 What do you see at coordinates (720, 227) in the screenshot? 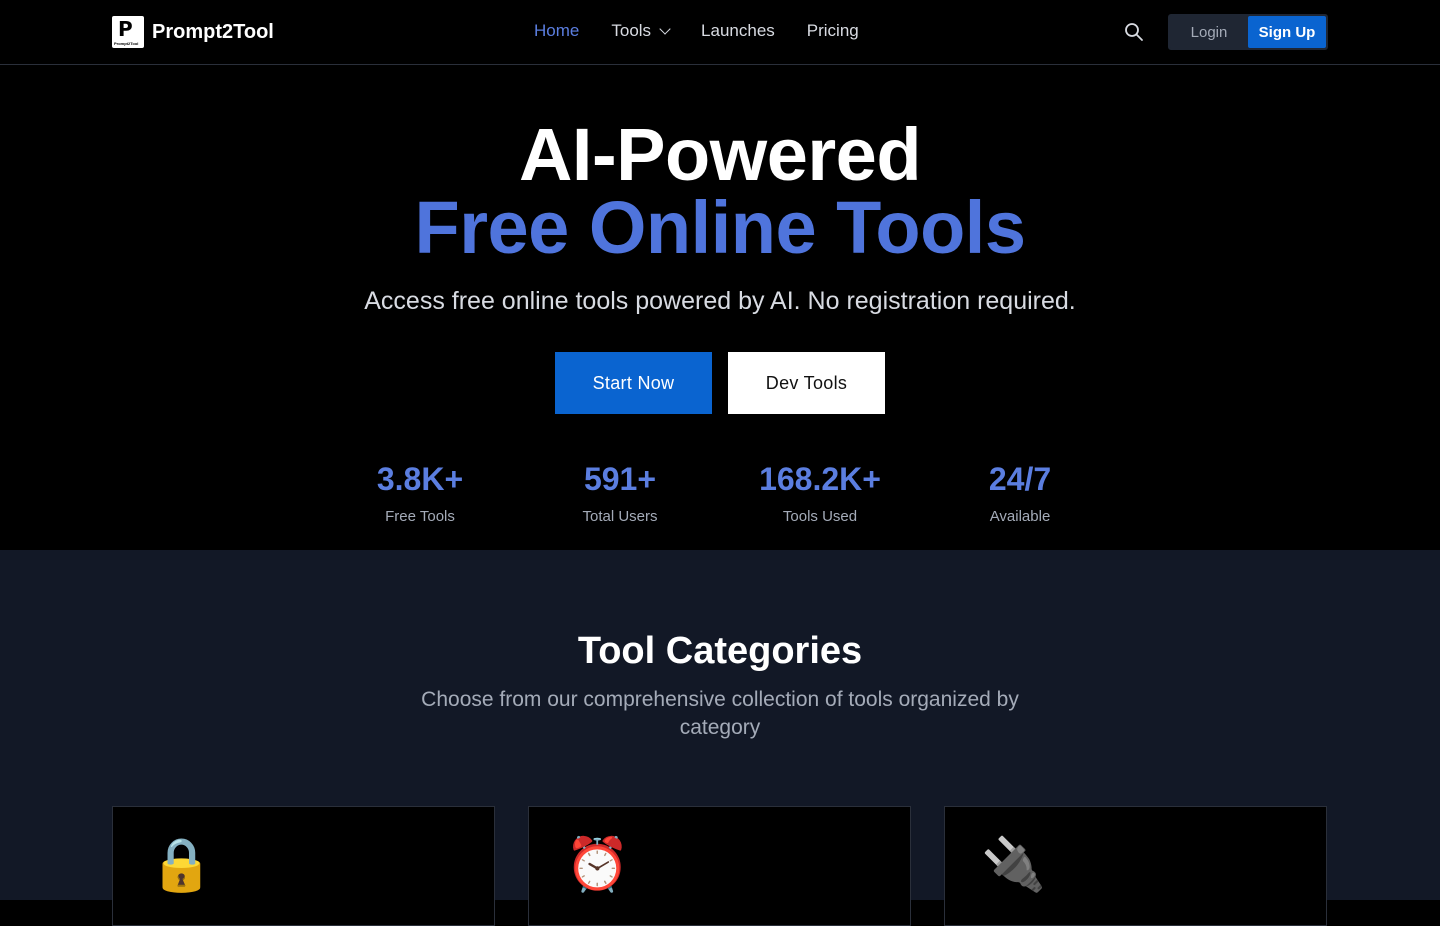
I see `hero-title-line2: Free Online Tools` at bounding box center [720, 227].